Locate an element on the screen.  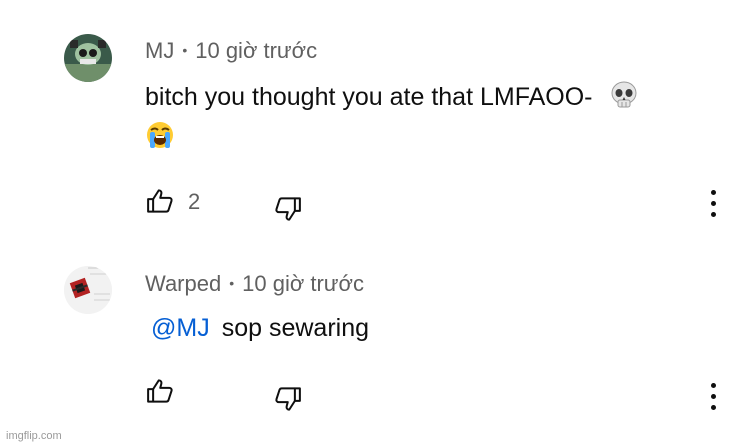
author-name: MJ is located at coordinates (159, 50).